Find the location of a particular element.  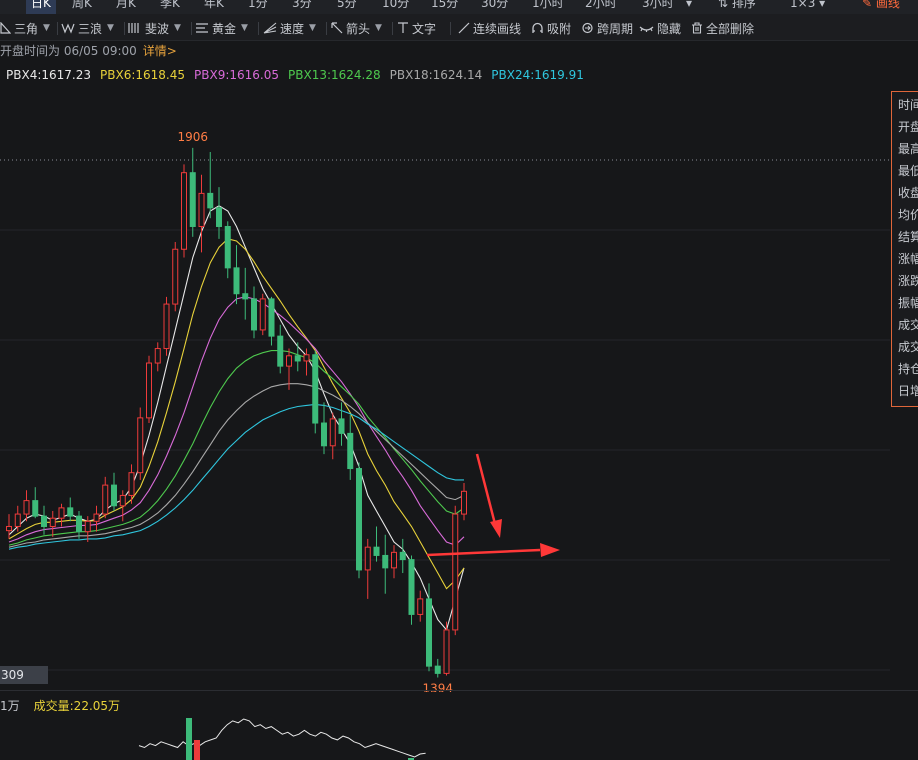

cross-period-label: 跨周期 is located at coordinates (615, 28).